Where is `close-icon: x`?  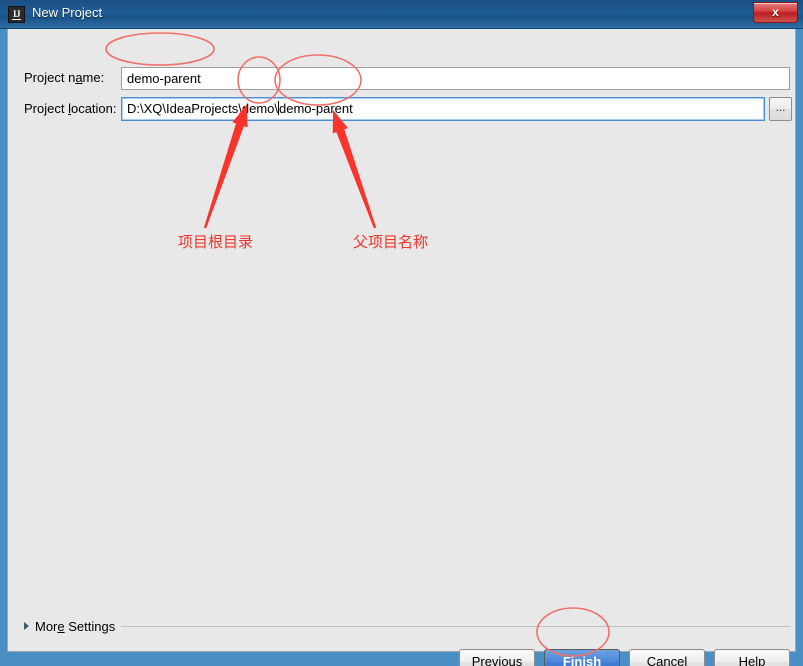 close-icon: x is located at coordinates (775, 12).